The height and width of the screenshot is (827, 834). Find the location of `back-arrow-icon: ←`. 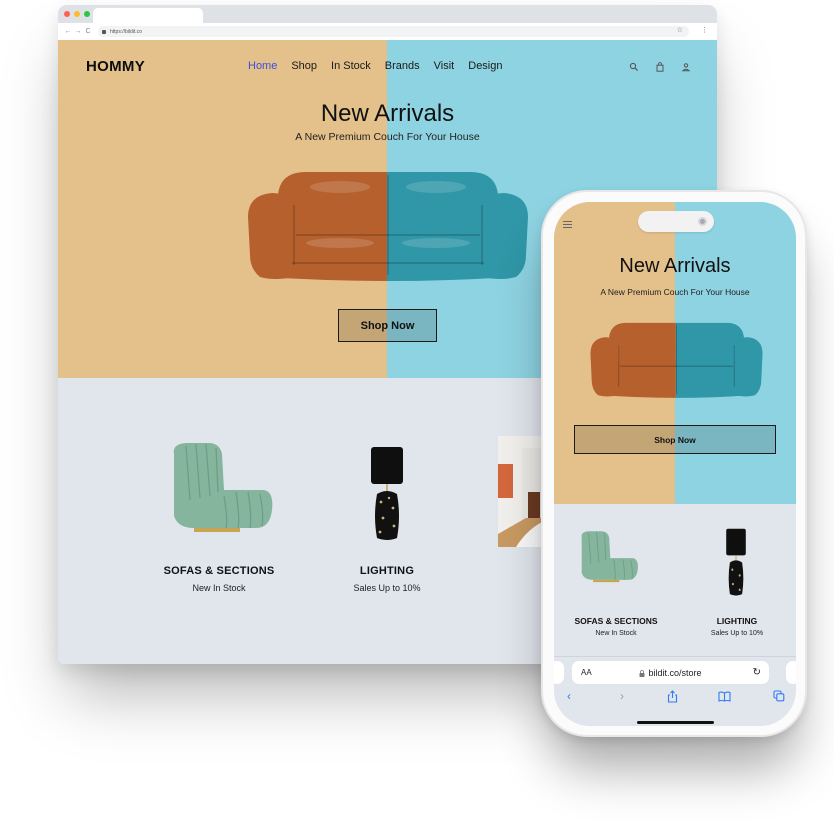

back-arrow-icon: ← is located at coordinates (68, 31).